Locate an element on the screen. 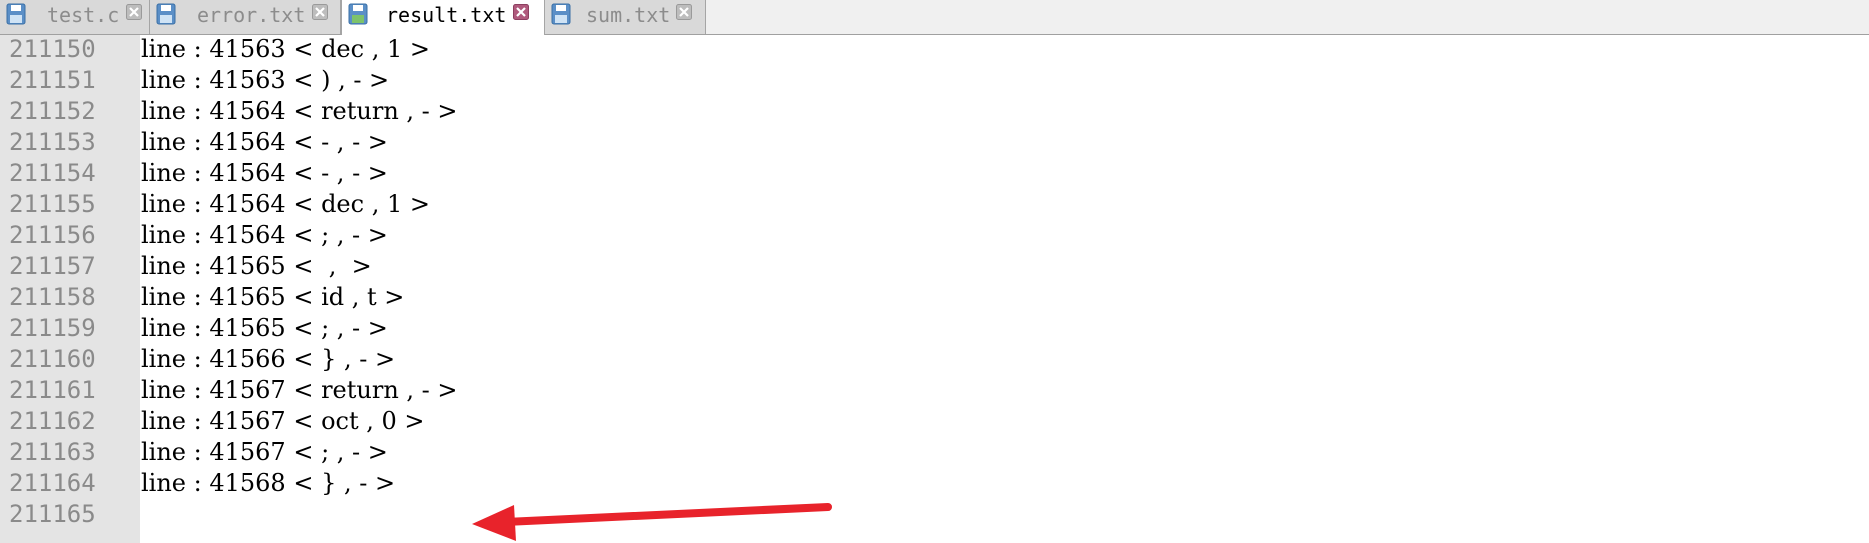 The height and width of the screenshot is (543, 1869). red-arrow-icon is located at coordinates (652, 522).